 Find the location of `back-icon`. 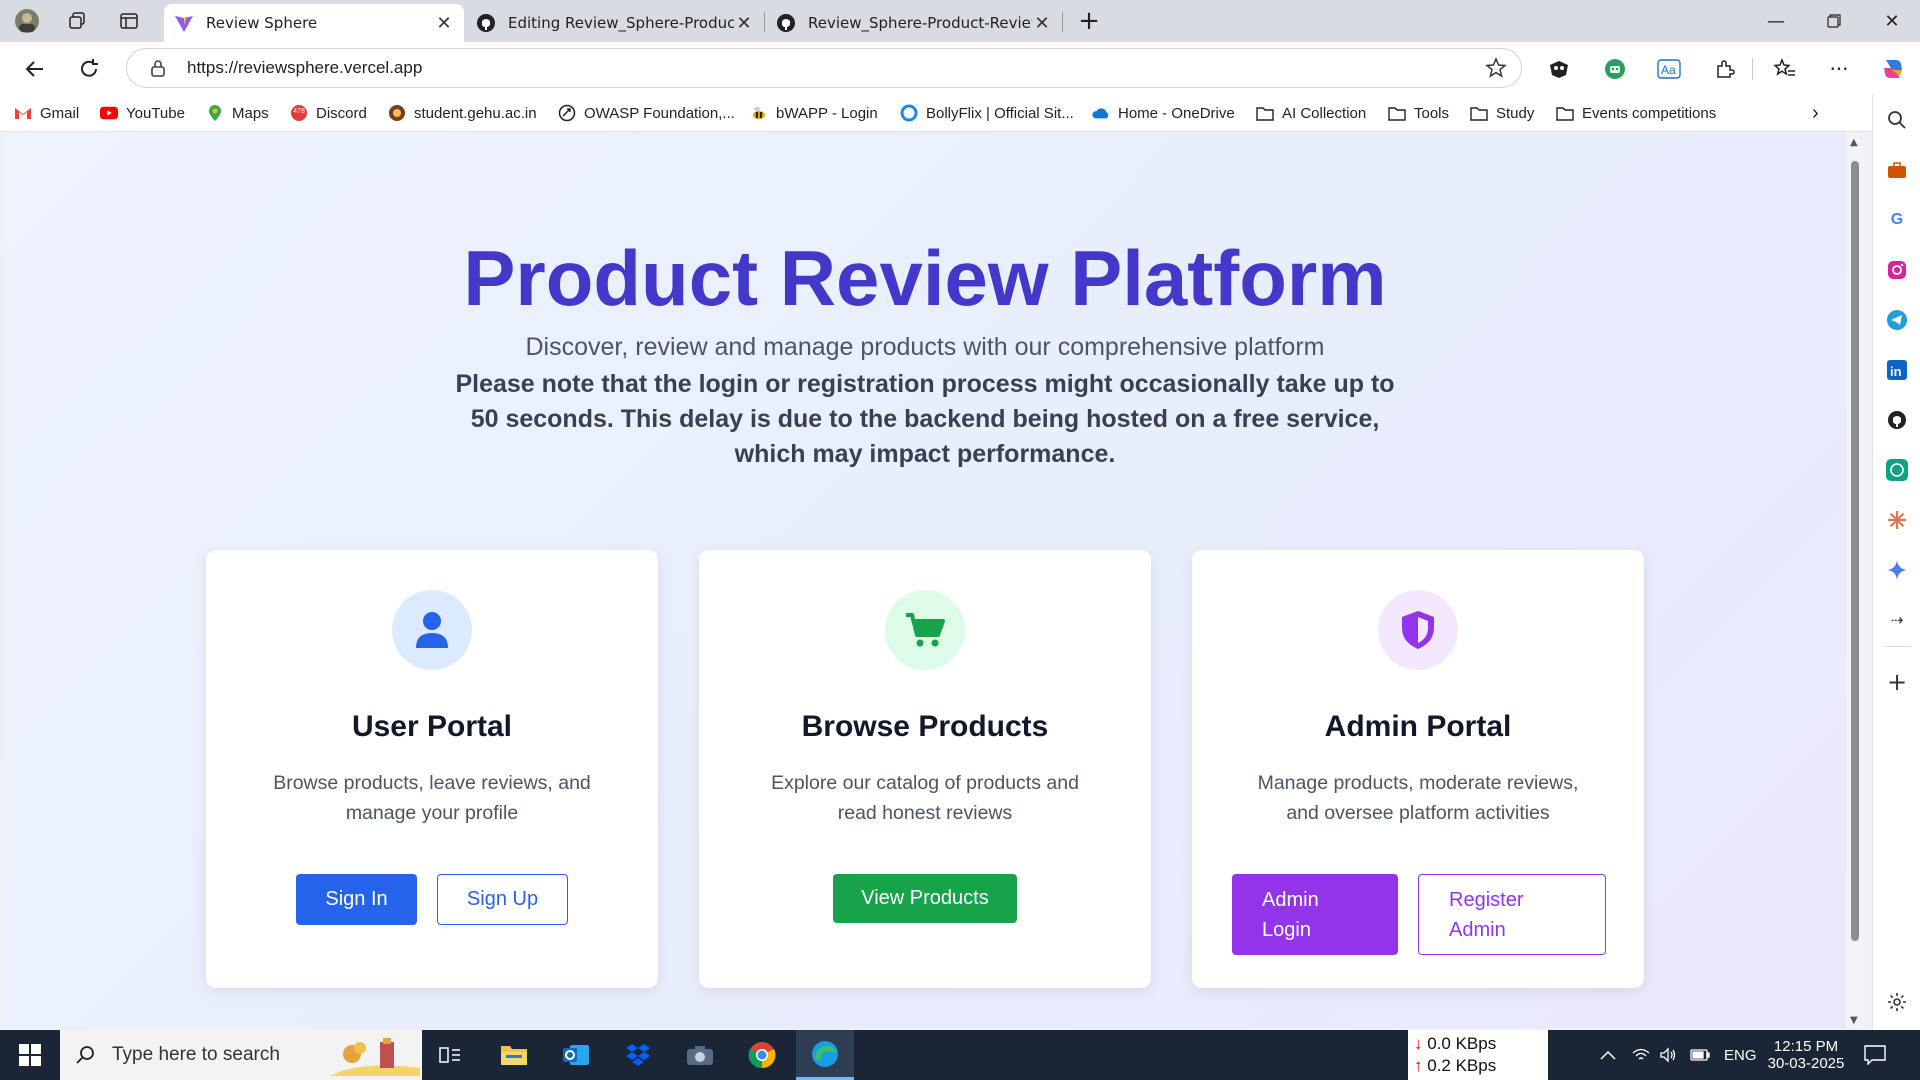

back-icon is located at coordinates (35, 69).